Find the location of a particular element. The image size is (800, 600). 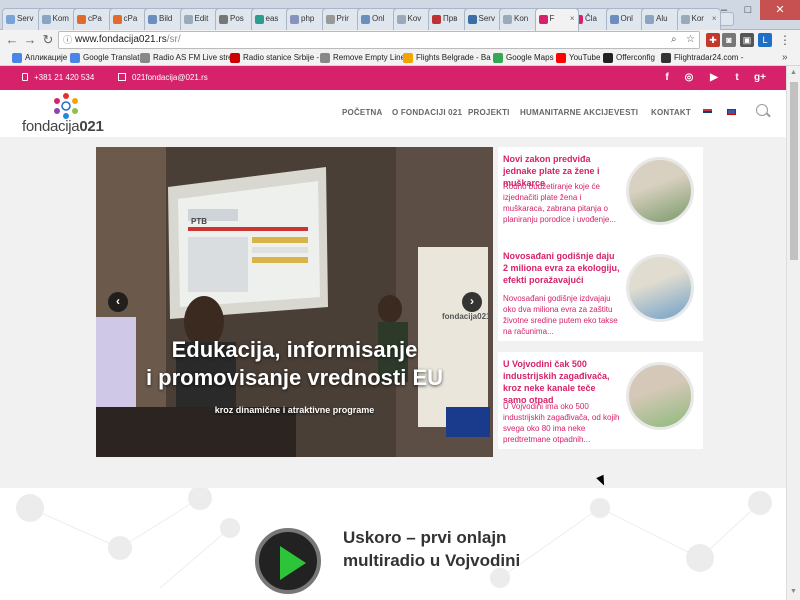

bookmark-item: Flightradar24.com - is located at coordinates (702, 58).